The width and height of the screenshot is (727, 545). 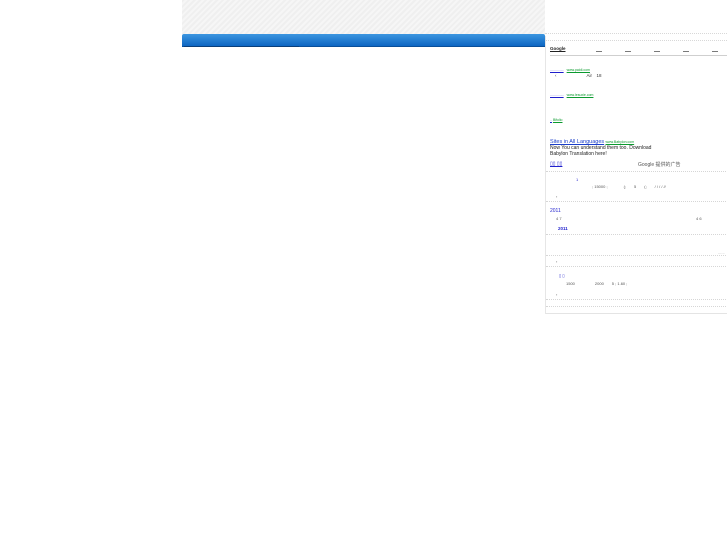 I want to click on ad-item: .............. www.paidi.com, so click(x=570, y=70).